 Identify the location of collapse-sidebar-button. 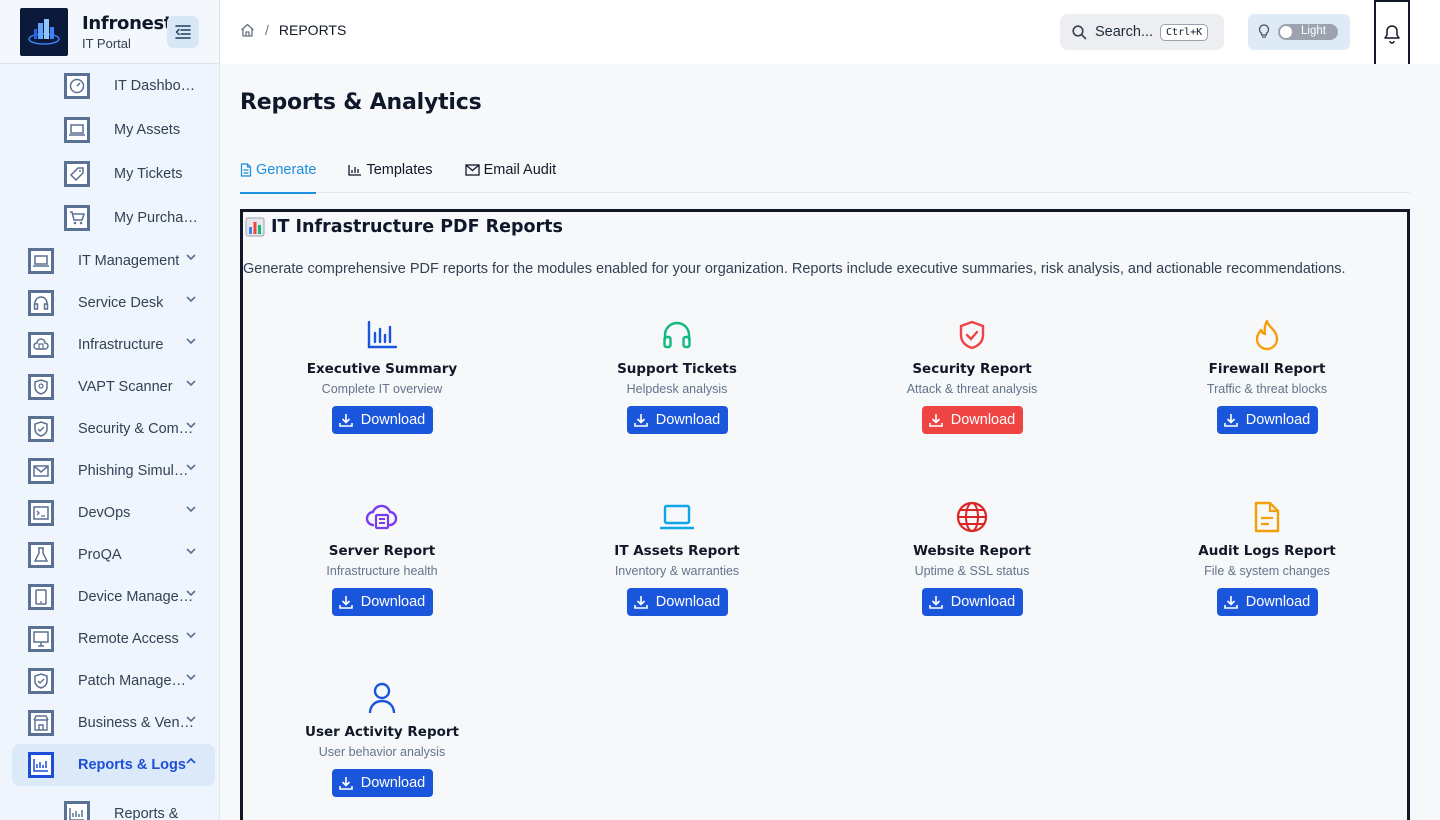
(183, 32).